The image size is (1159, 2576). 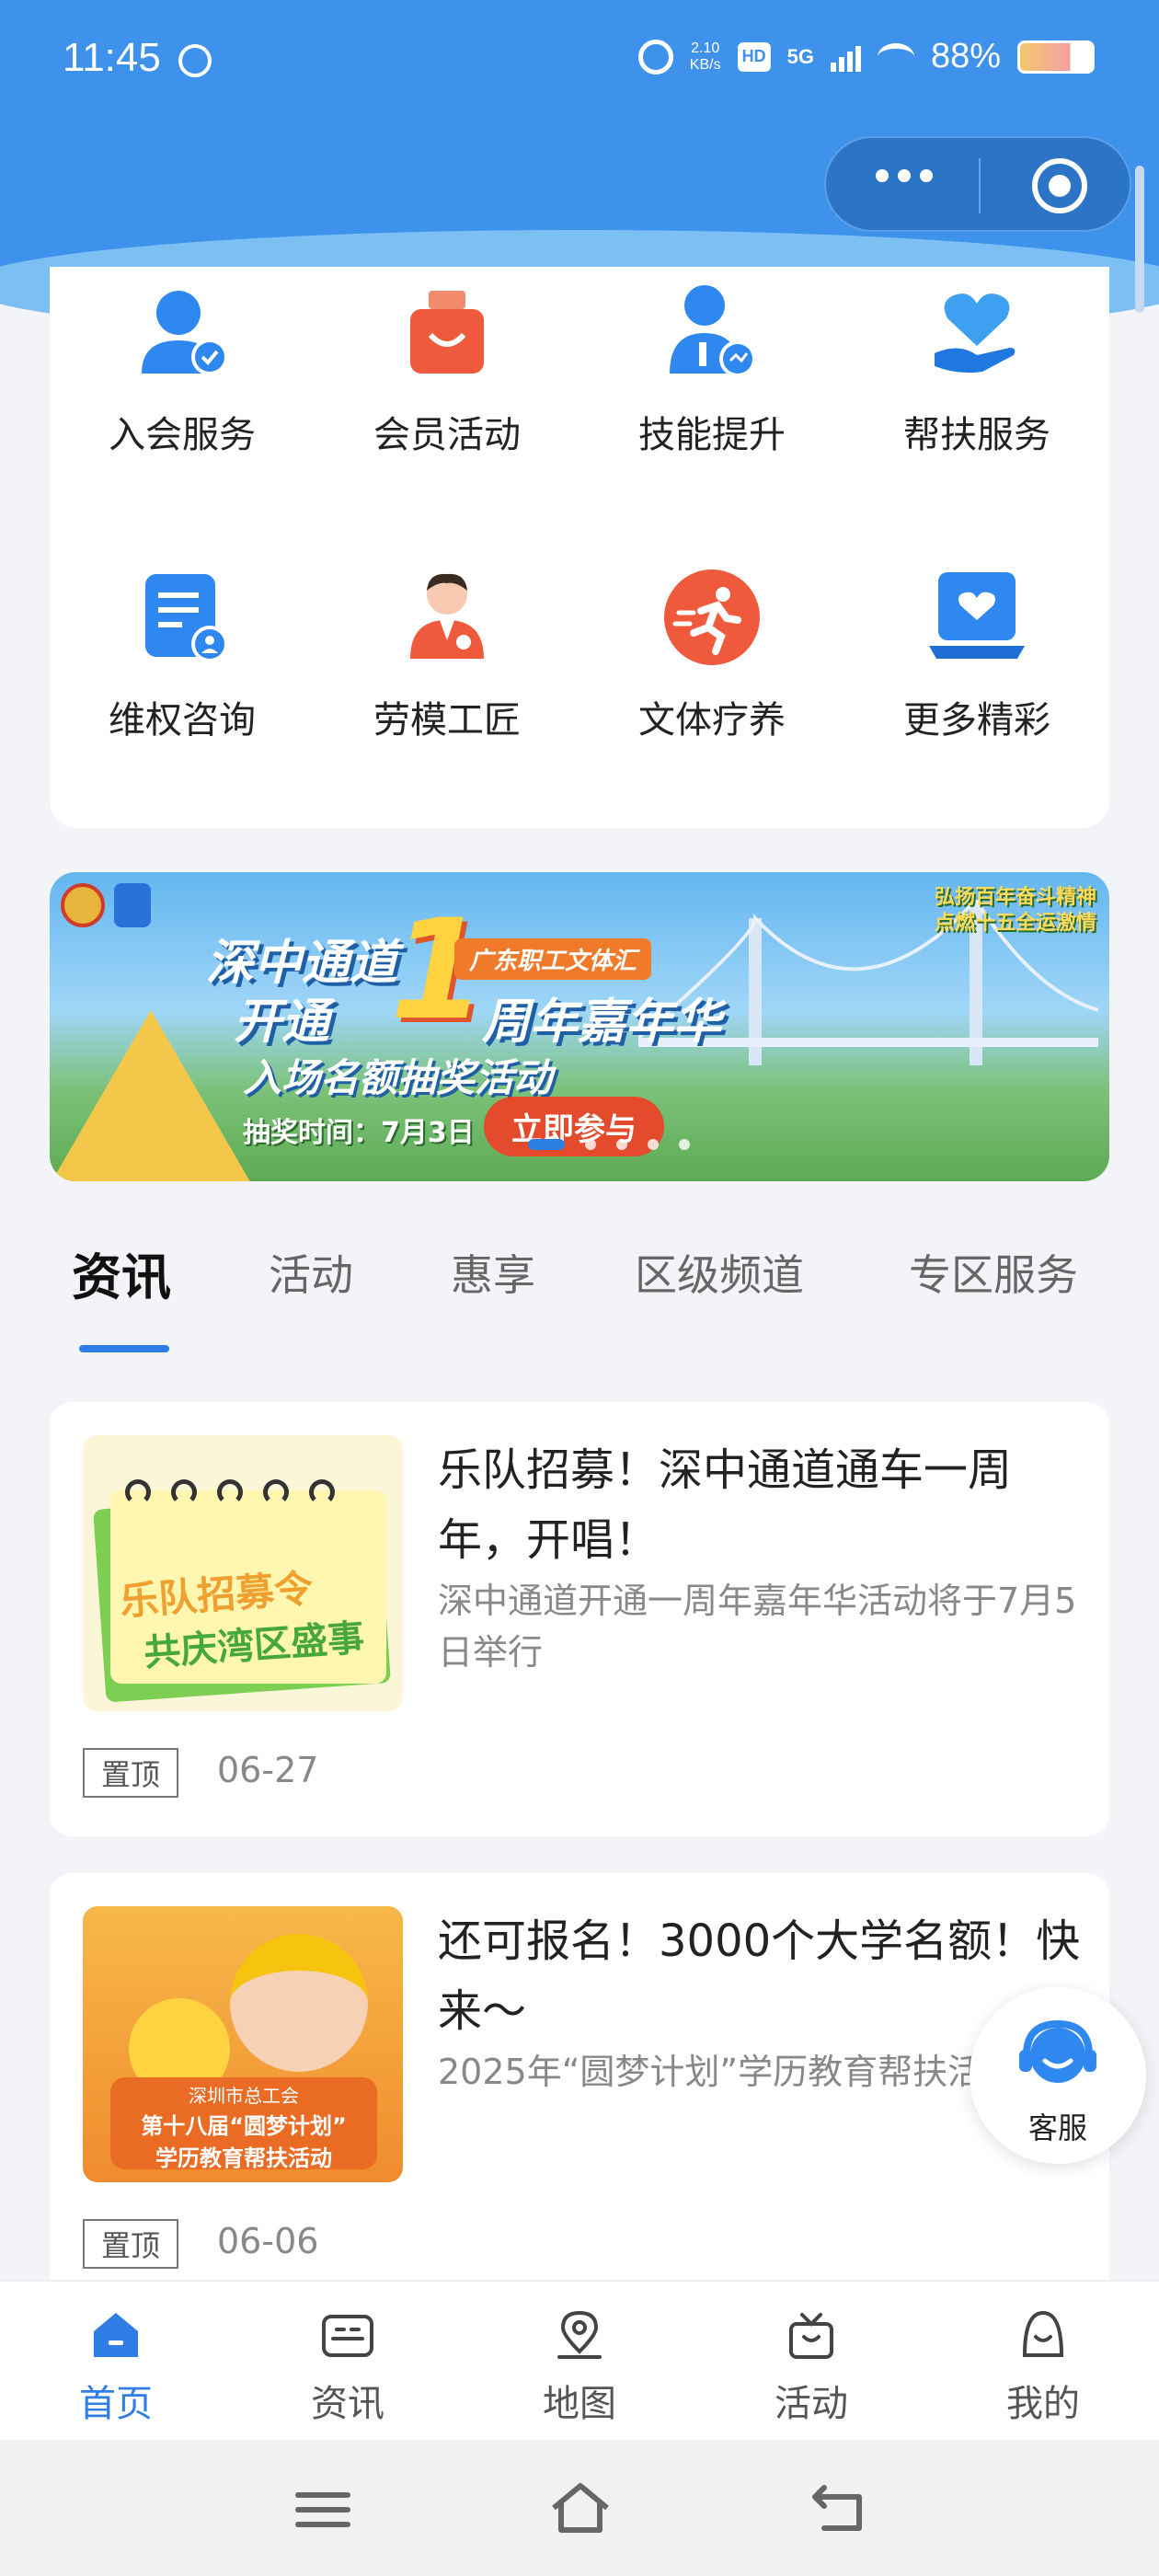 I want to click on nav-label: 地图, so click(x=579, y=2404).